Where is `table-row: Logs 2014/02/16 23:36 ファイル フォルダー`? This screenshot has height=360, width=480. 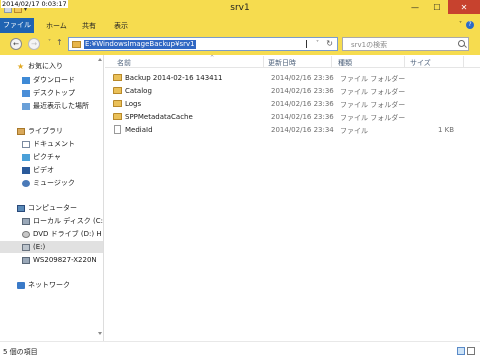 table-row: Logs 2014/02/16 23:36 ファイル フォルダー is located at coordinates (292, 104).